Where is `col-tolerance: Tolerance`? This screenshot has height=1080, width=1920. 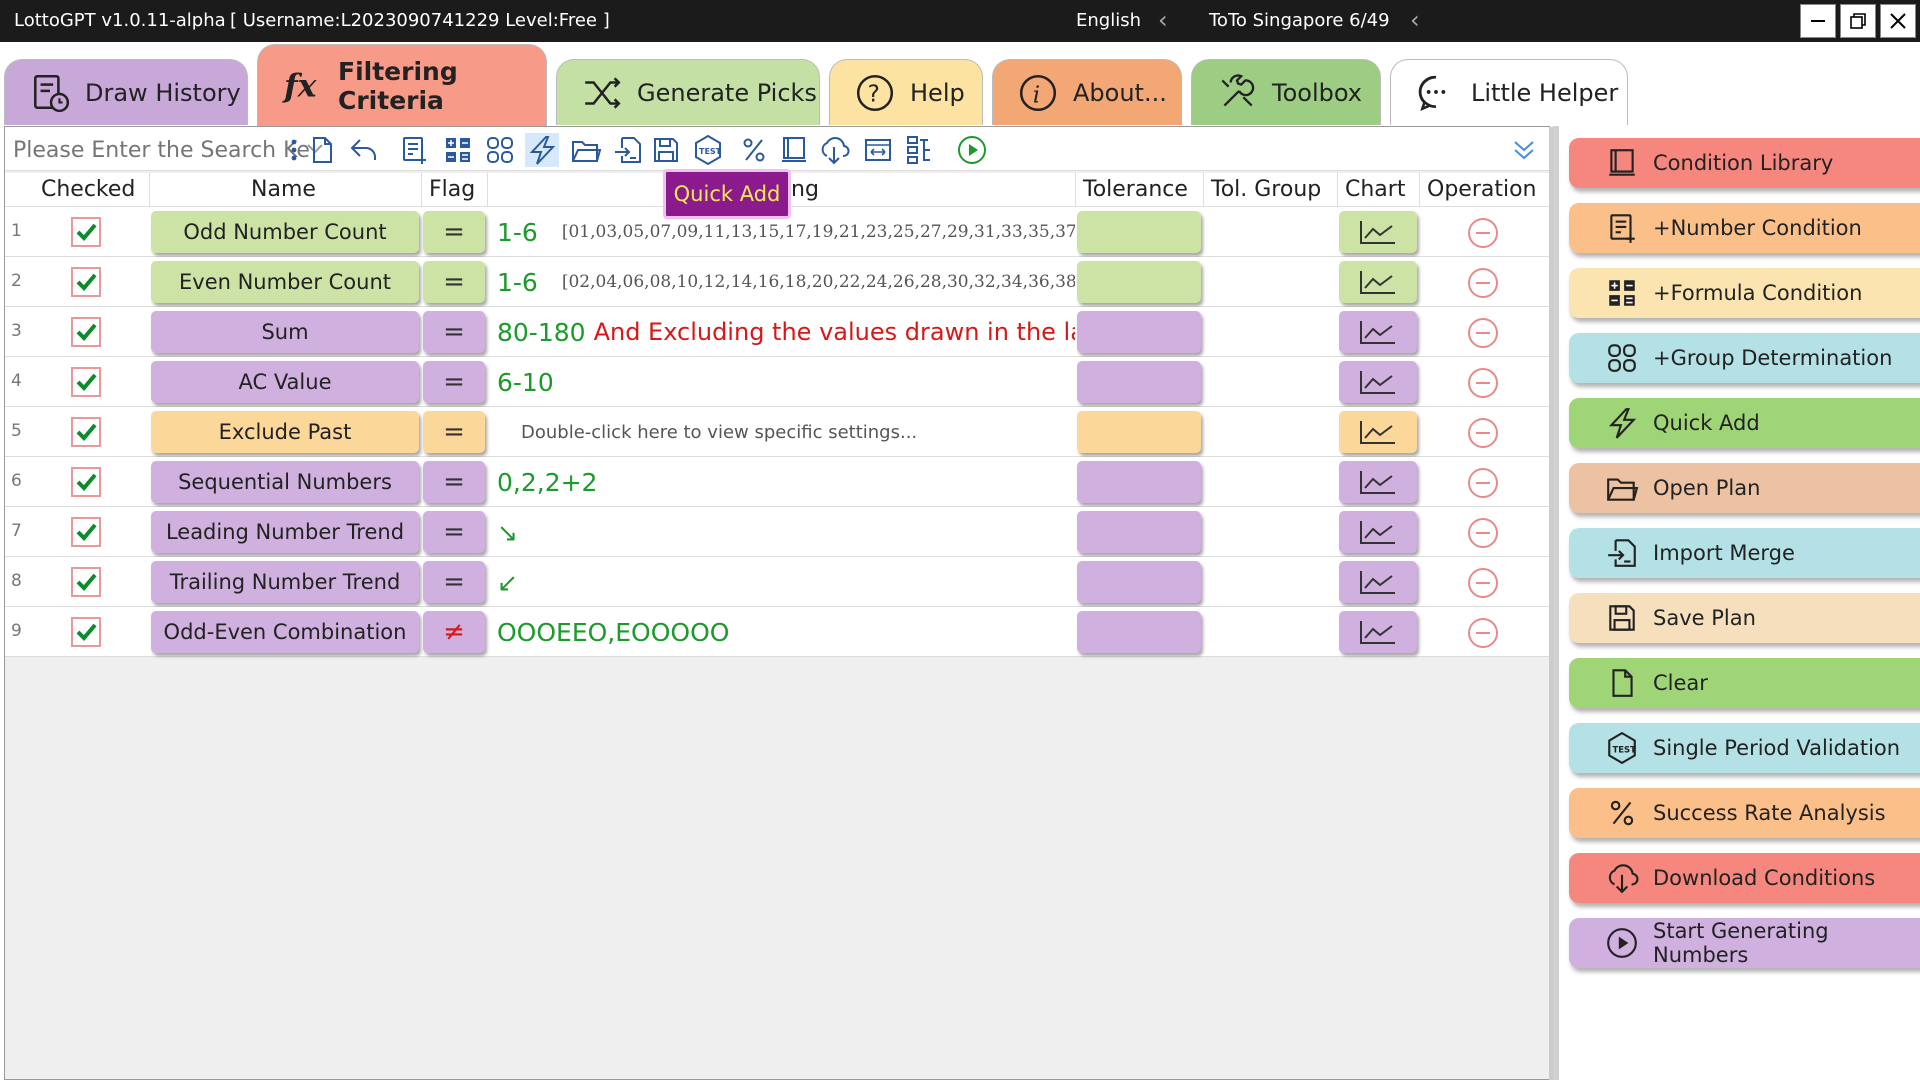
col-tolerance: Tolerance is located at coordinates (1135, 189).